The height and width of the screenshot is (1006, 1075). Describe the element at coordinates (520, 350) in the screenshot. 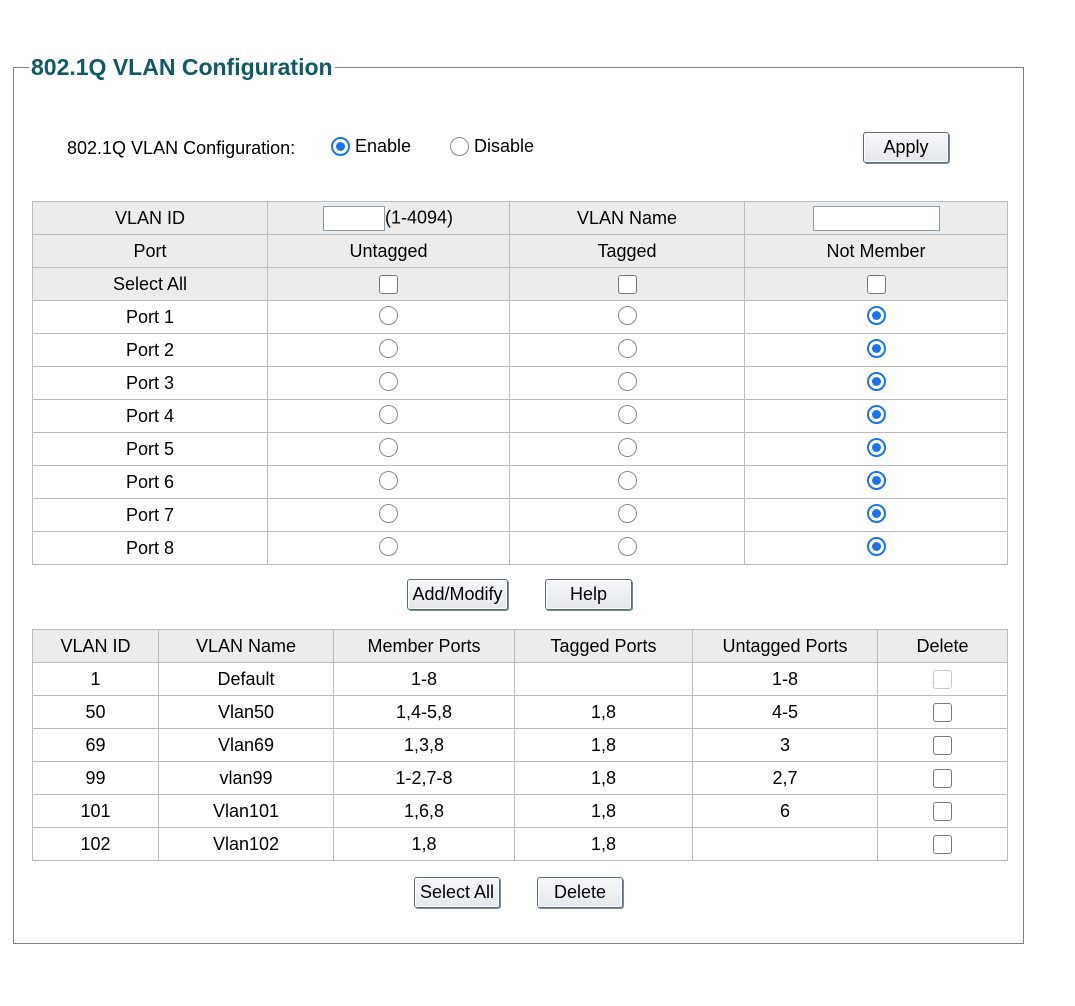

I see `port-row: Port 2` at that location.